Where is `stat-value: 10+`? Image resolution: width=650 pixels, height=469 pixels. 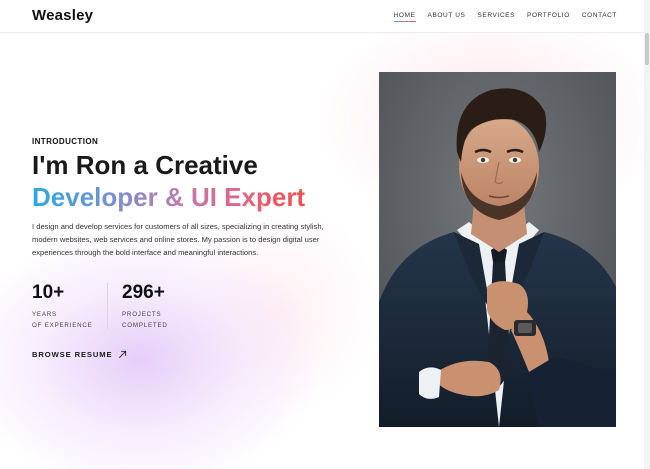 stat-value: 10+ is located at coordinates (48, 292).